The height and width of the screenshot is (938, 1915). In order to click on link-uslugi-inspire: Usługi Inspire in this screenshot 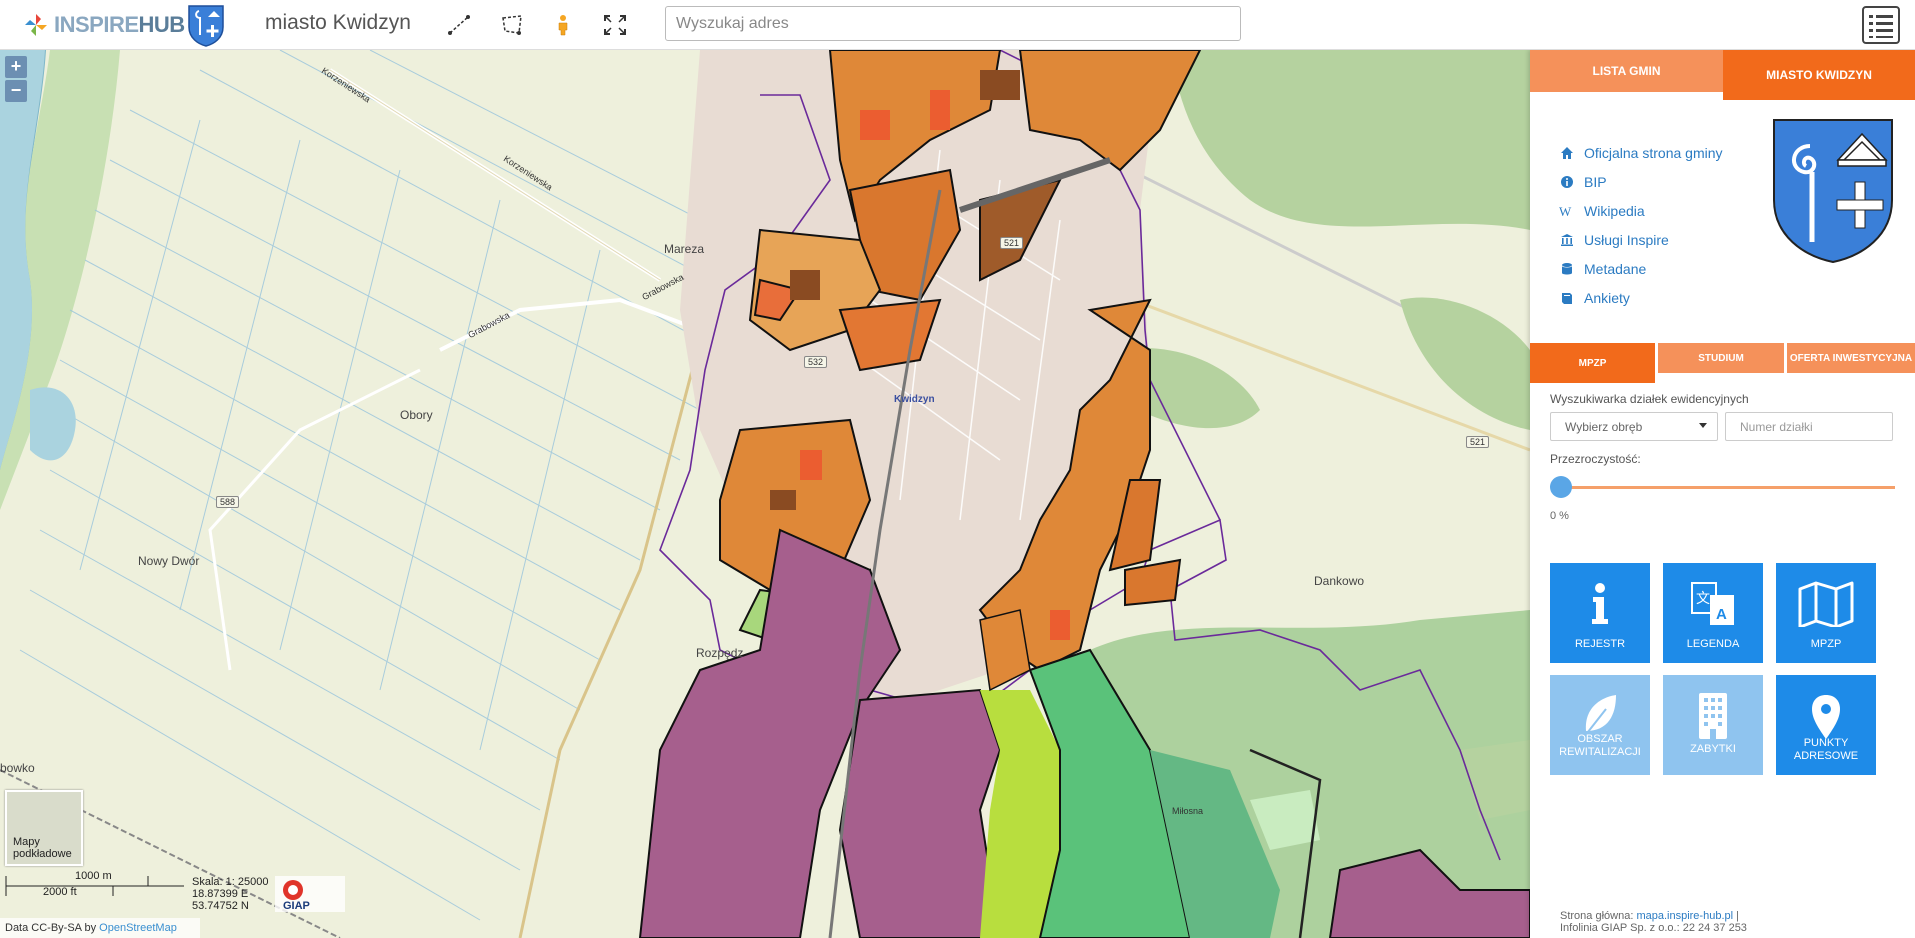, I will do `click(1640, 239)`.